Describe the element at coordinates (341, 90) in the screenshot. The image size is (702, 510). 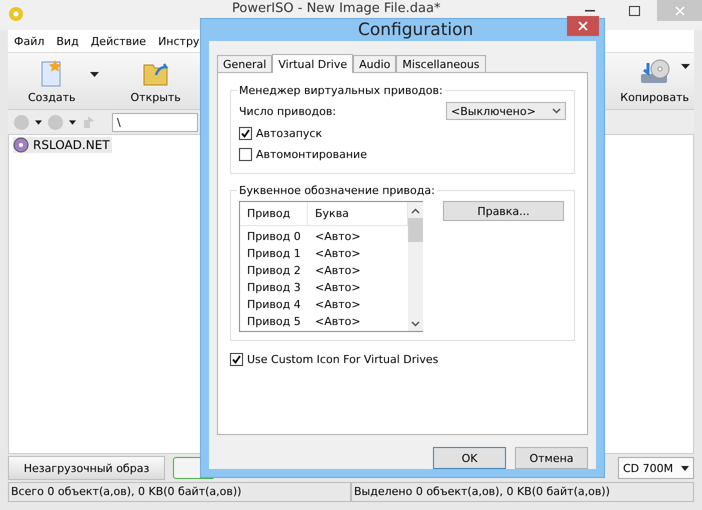
I see `group-title: Менеджер виртуальных приводов:` at that location.